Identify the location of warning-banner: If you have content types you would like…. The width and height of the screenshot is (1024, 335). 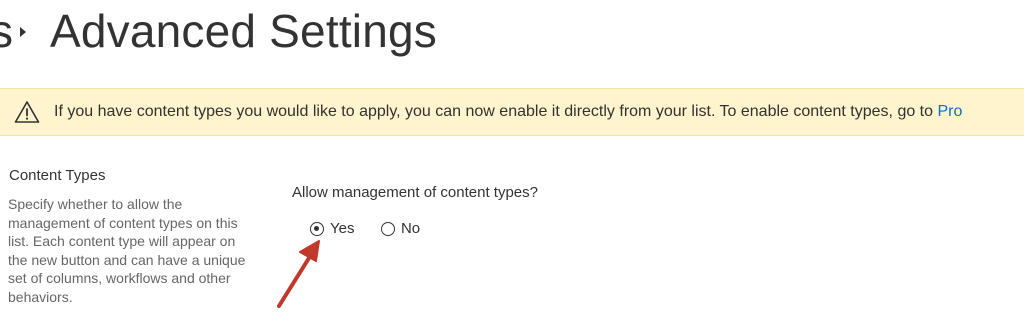
(512, 112).